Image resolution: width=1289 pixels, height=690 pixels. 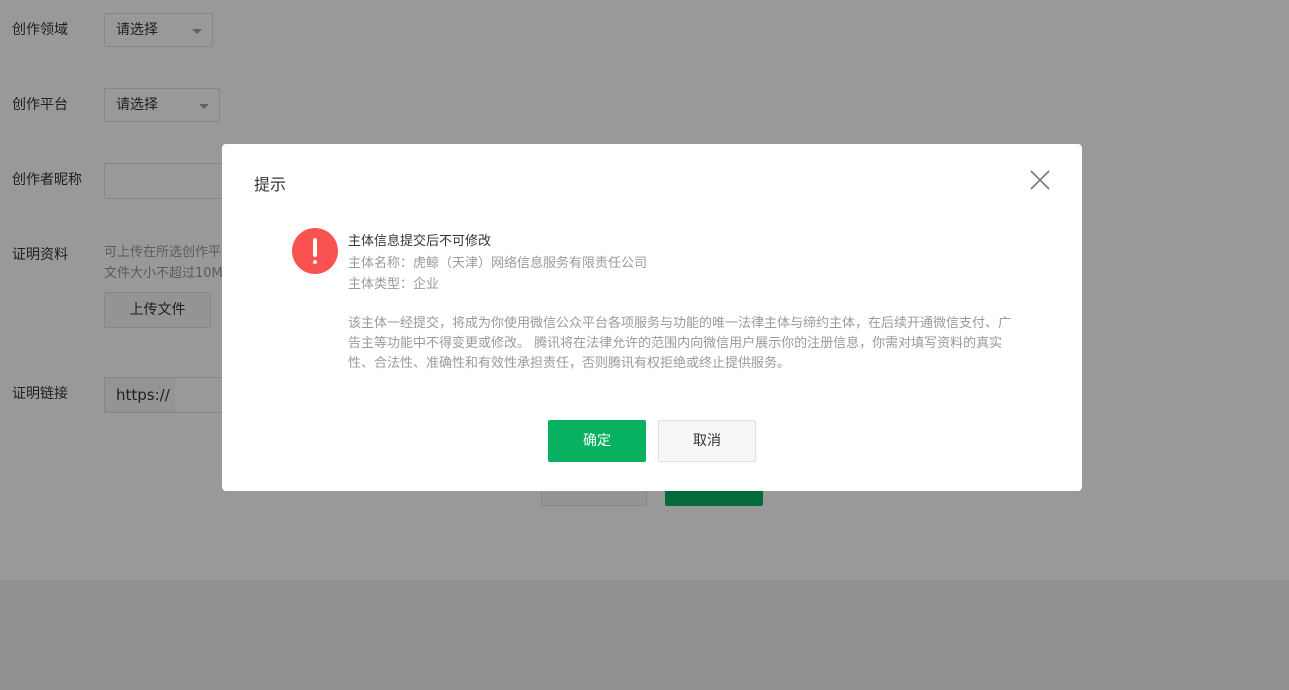 What do you see at coordinates (597, 441) in the screenshot?
I see `confirm-button: 确定` at bounding box center [597, 441].